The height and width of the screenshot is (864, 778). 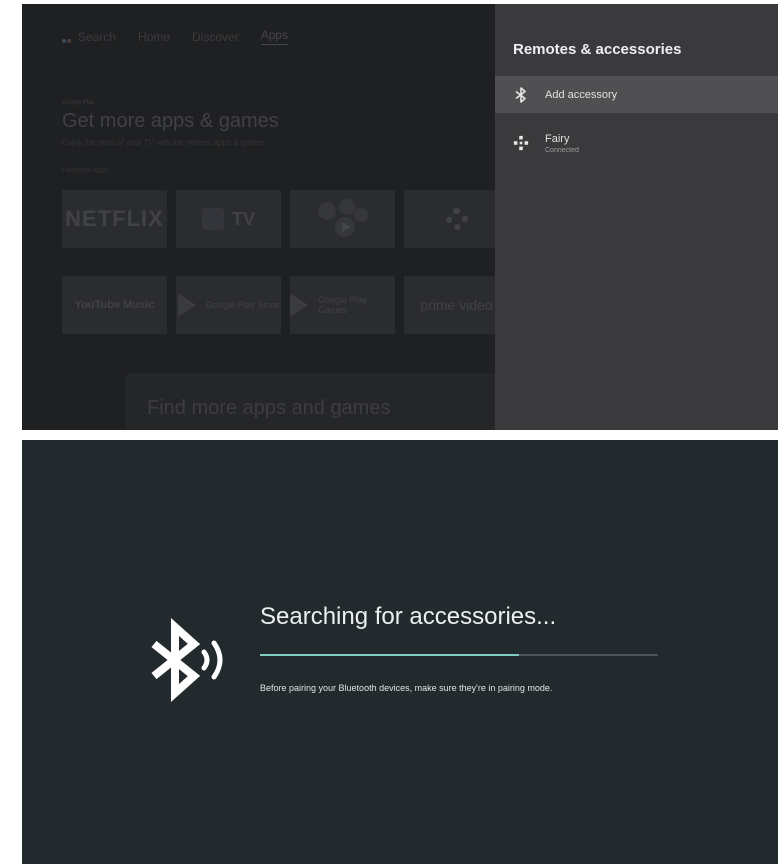 What do you see at coordinates (154, 37) in the screenshot?
I see `nav-home: Home` at bounding box center [154, 37].